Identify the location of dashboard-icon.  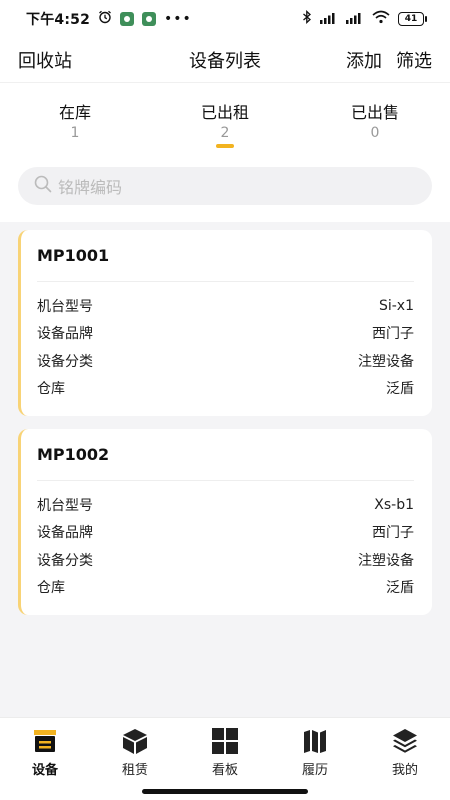
(225, 741).